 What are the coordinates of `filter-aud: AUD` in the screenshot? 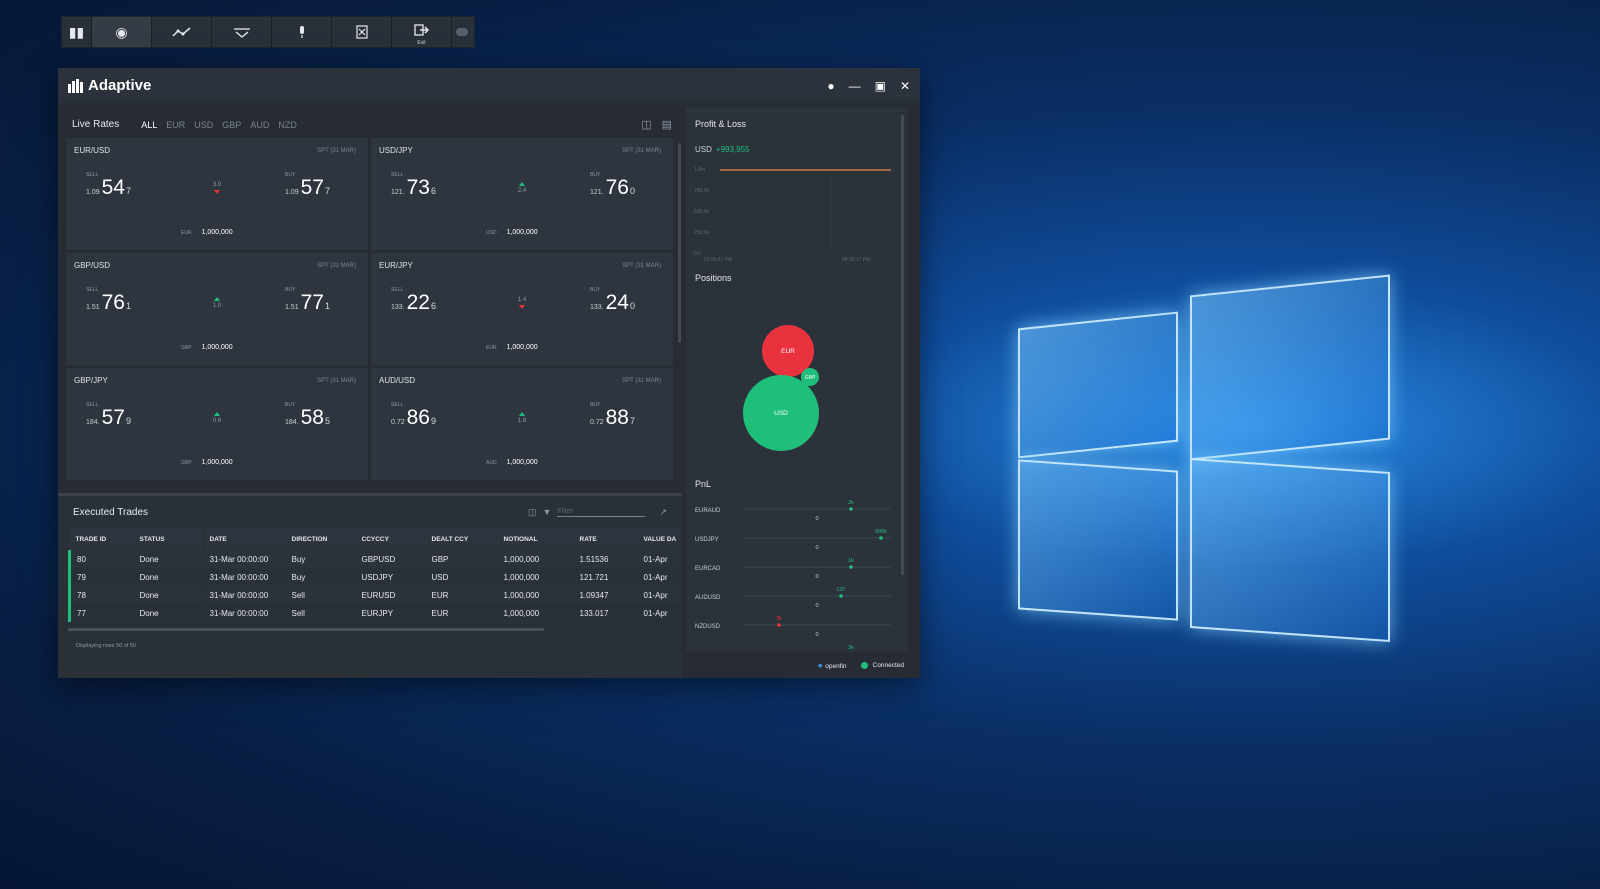 It's located at (259, 125).